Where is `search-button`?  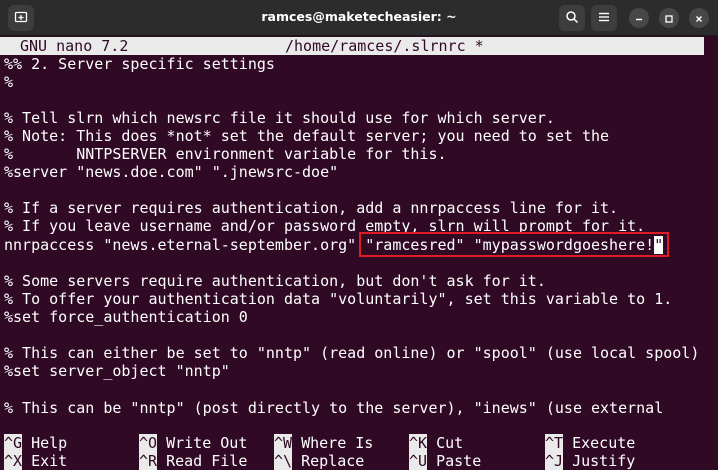
search-button is located at coordinates (572, 18).